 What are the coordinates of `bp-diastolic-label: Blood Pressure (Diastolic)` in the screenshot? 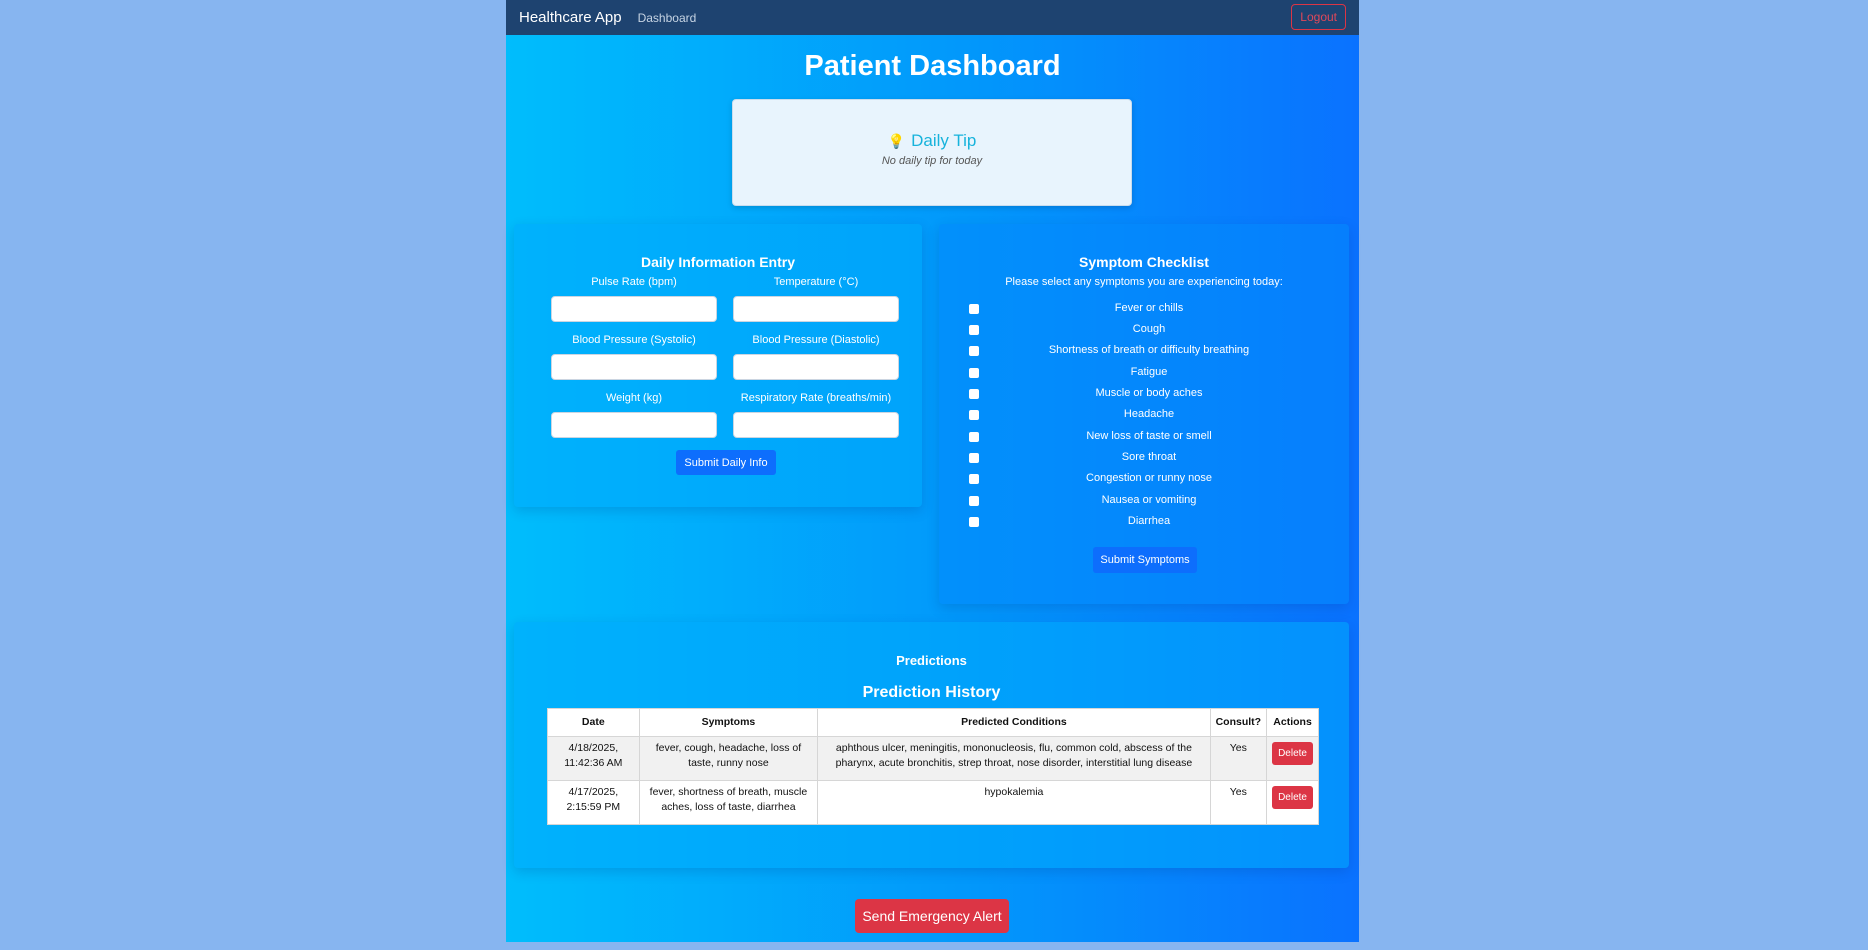 It's located at (816, 340).